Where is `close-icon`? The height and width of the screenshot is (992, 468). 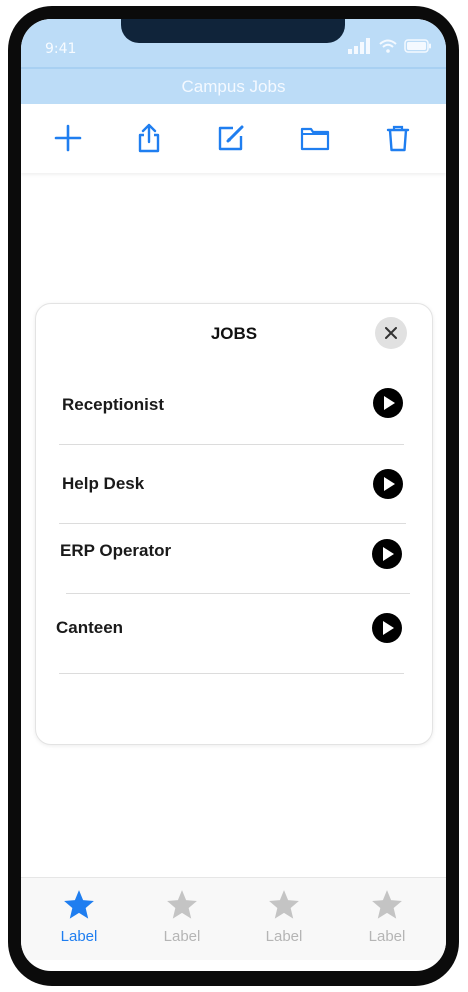
close-icon is located at coordinates (391, 333).